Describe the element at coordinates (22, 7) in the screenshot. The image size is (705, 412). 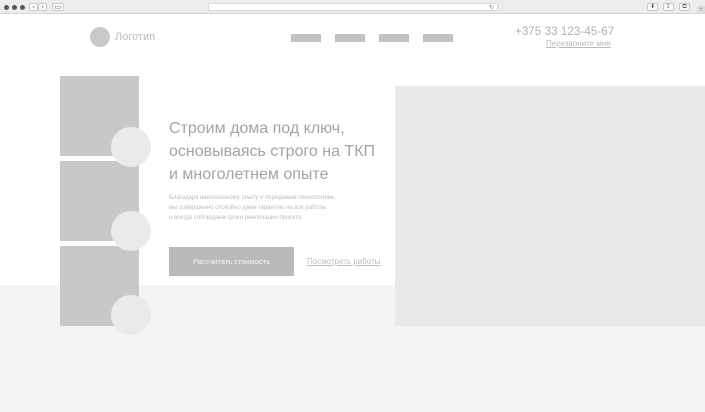
I see `maximize-window-icon` at that location.